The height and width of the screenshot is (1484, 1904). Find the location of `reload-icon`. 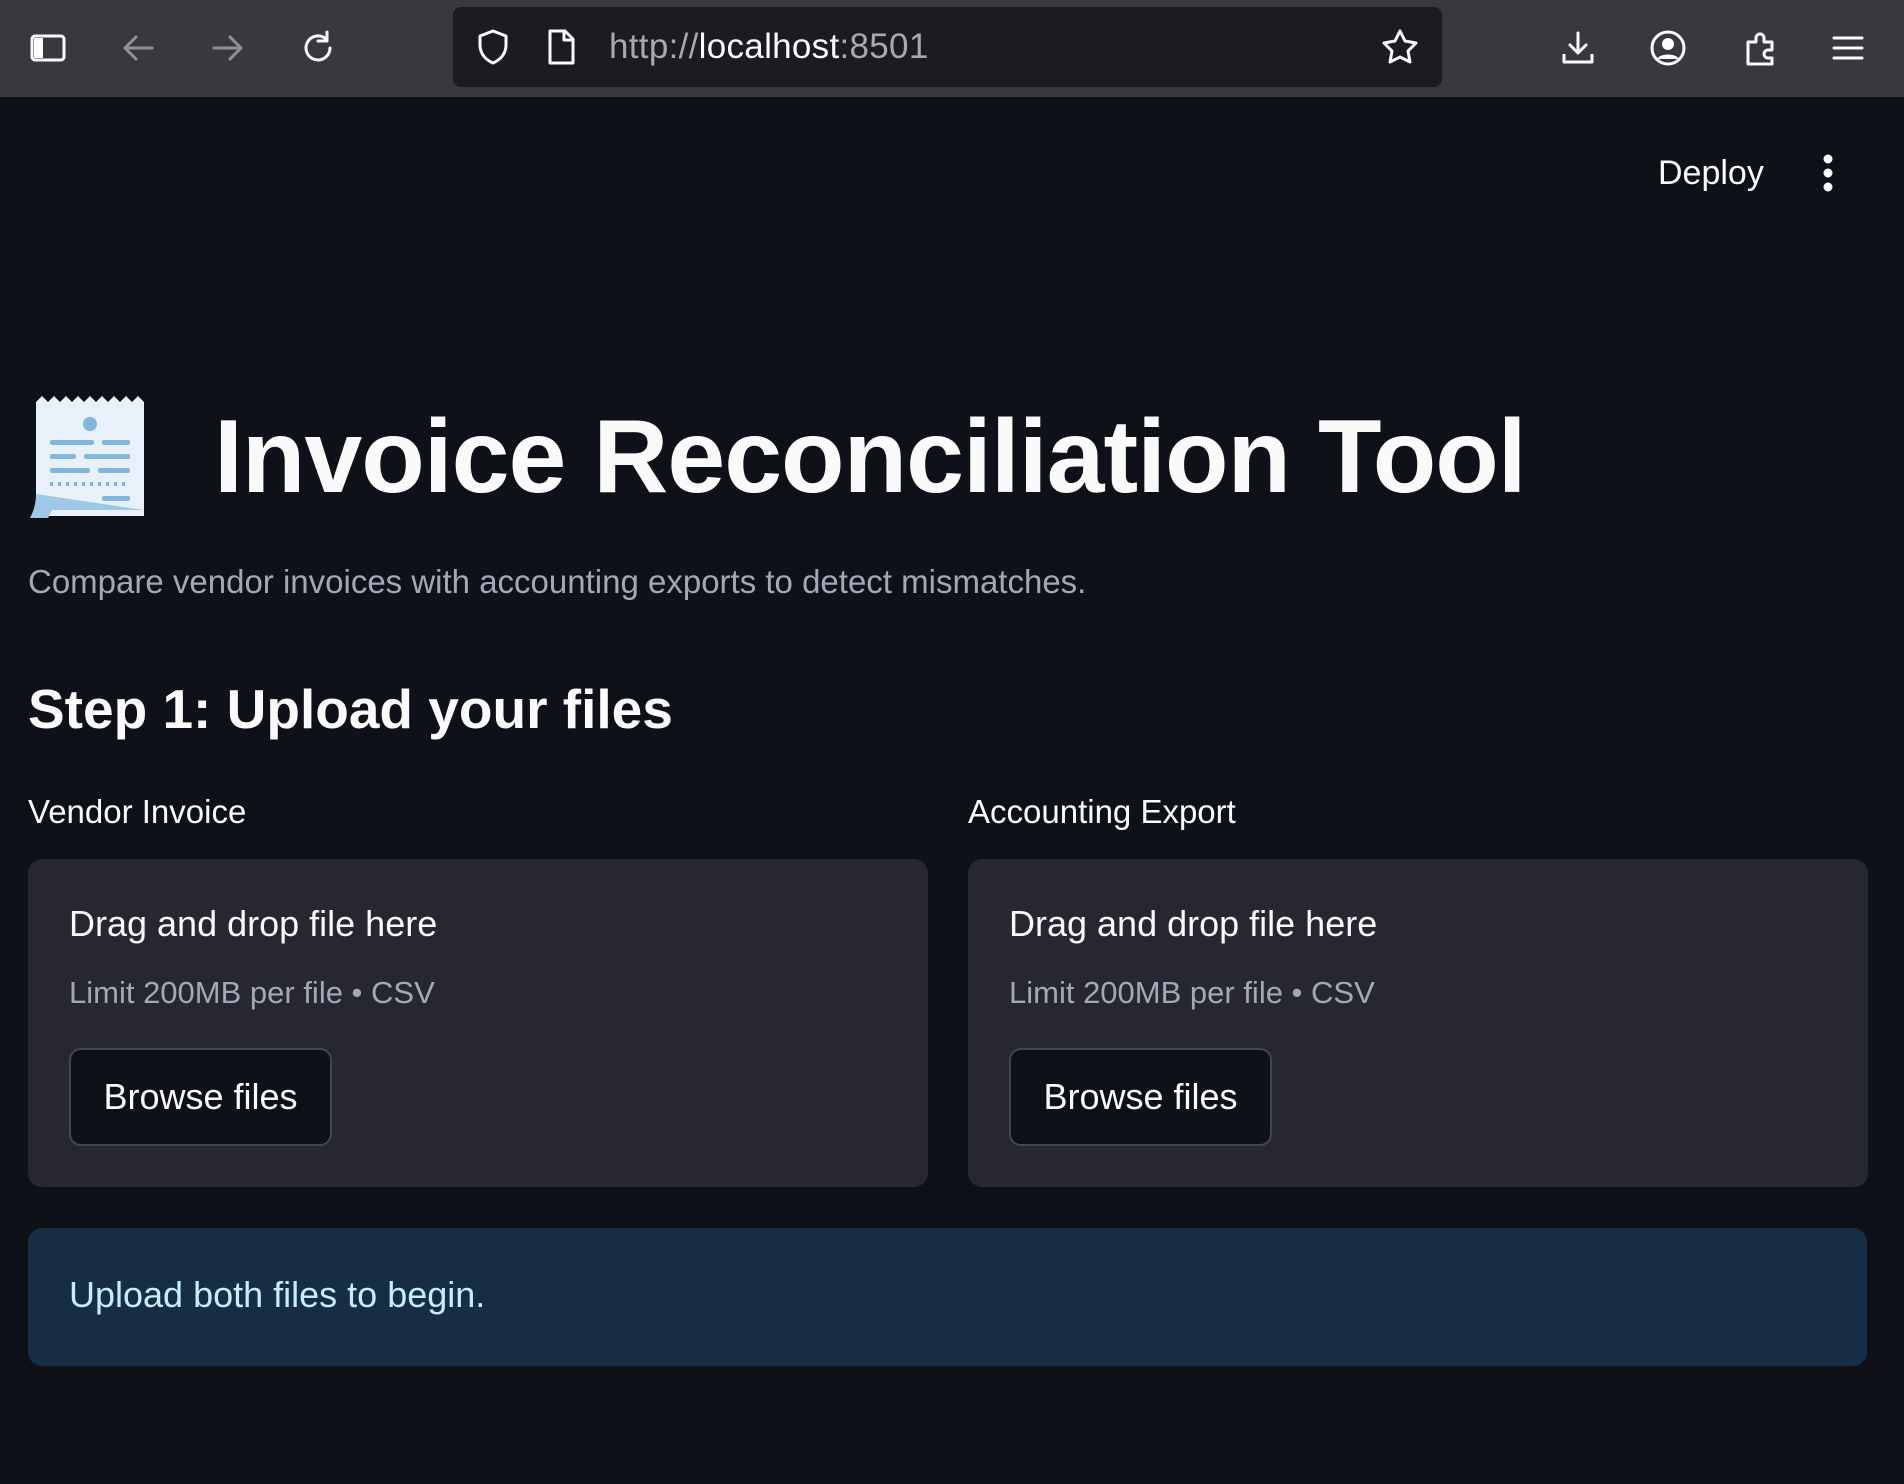

reload-icon is located at coordinates (318, 48).